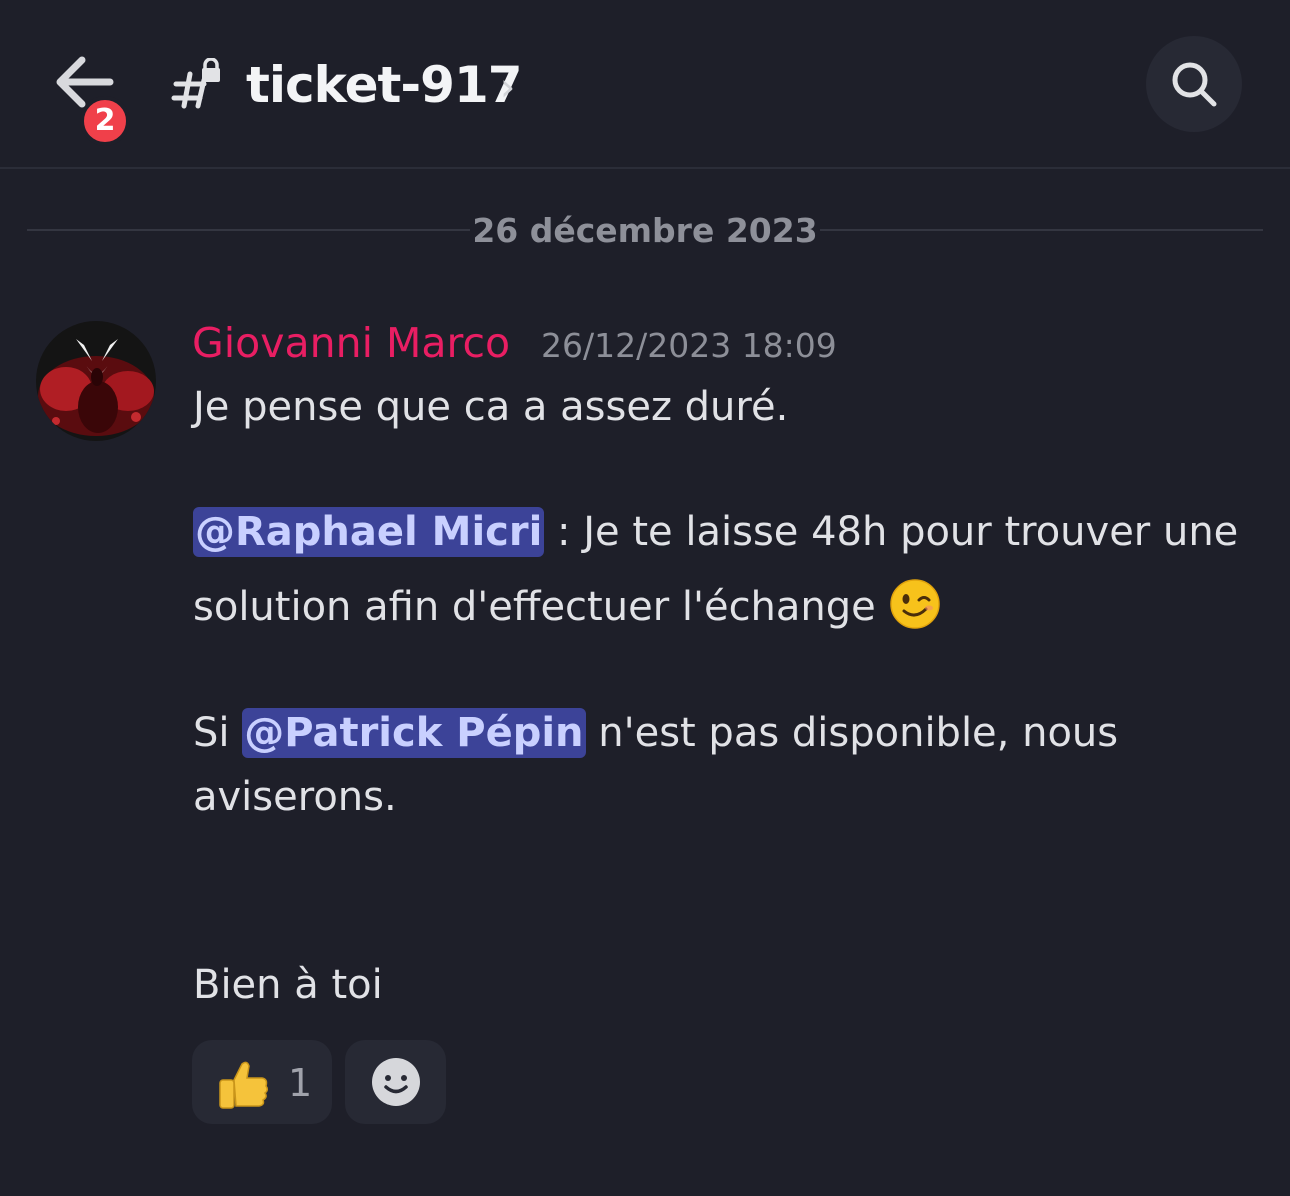 The width and height of the screenshot is (1290, 1196). What do you see at coordinates (891, 532) in the screenshot?
I see `message-line-2-text: : Je te laisse 48h pour trouver une` at bounding box center [891, 532].